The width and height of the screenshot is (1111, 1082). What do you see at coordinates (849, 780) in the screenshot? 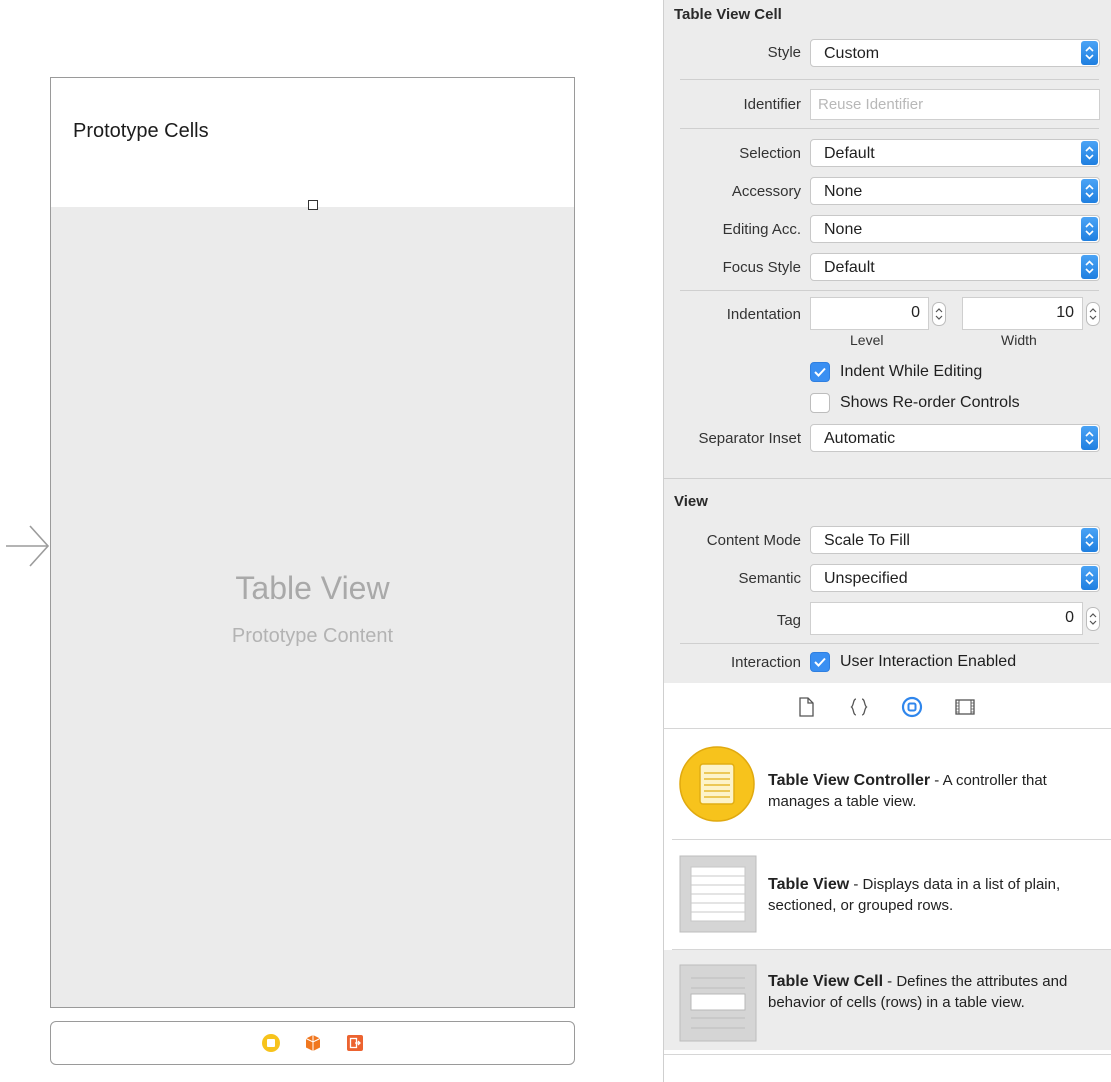
I see `library-item-title: Table View Controller` at bounding box center [849, 780].